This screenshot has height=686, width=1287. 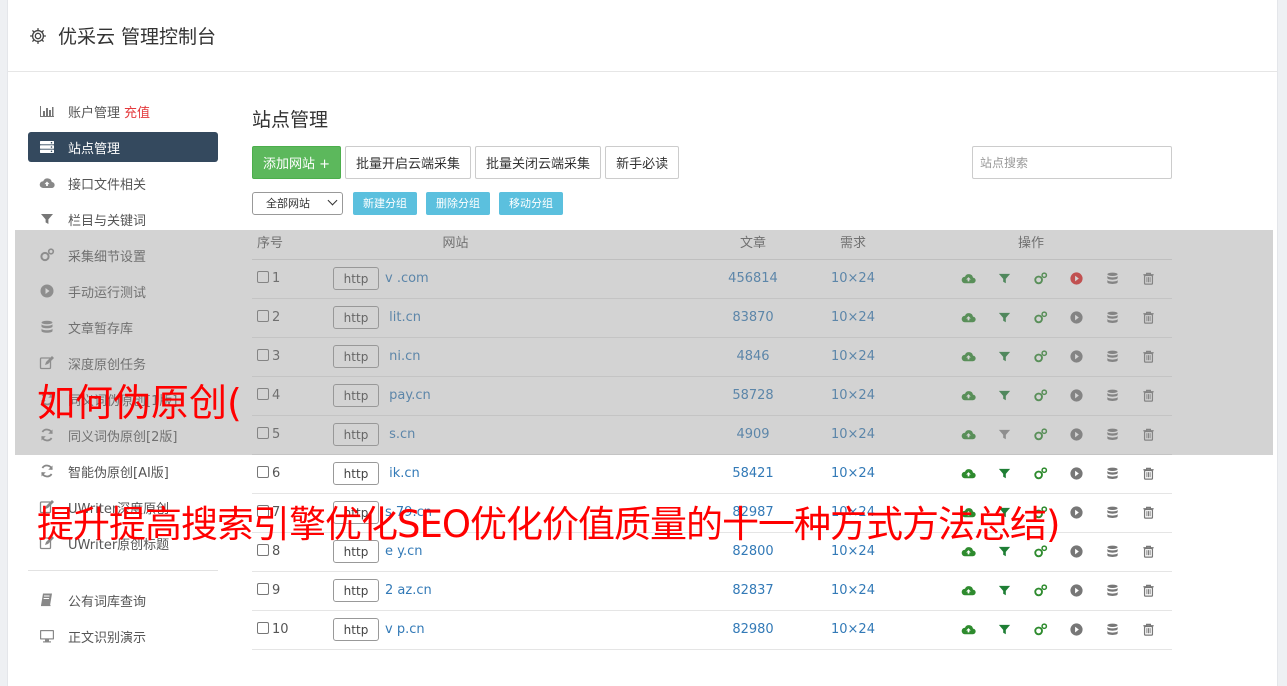 What do you see at coordinates (752, 629) in the screenshot?
I see `article-count-link: 82980` at bounding box center [752, 629].